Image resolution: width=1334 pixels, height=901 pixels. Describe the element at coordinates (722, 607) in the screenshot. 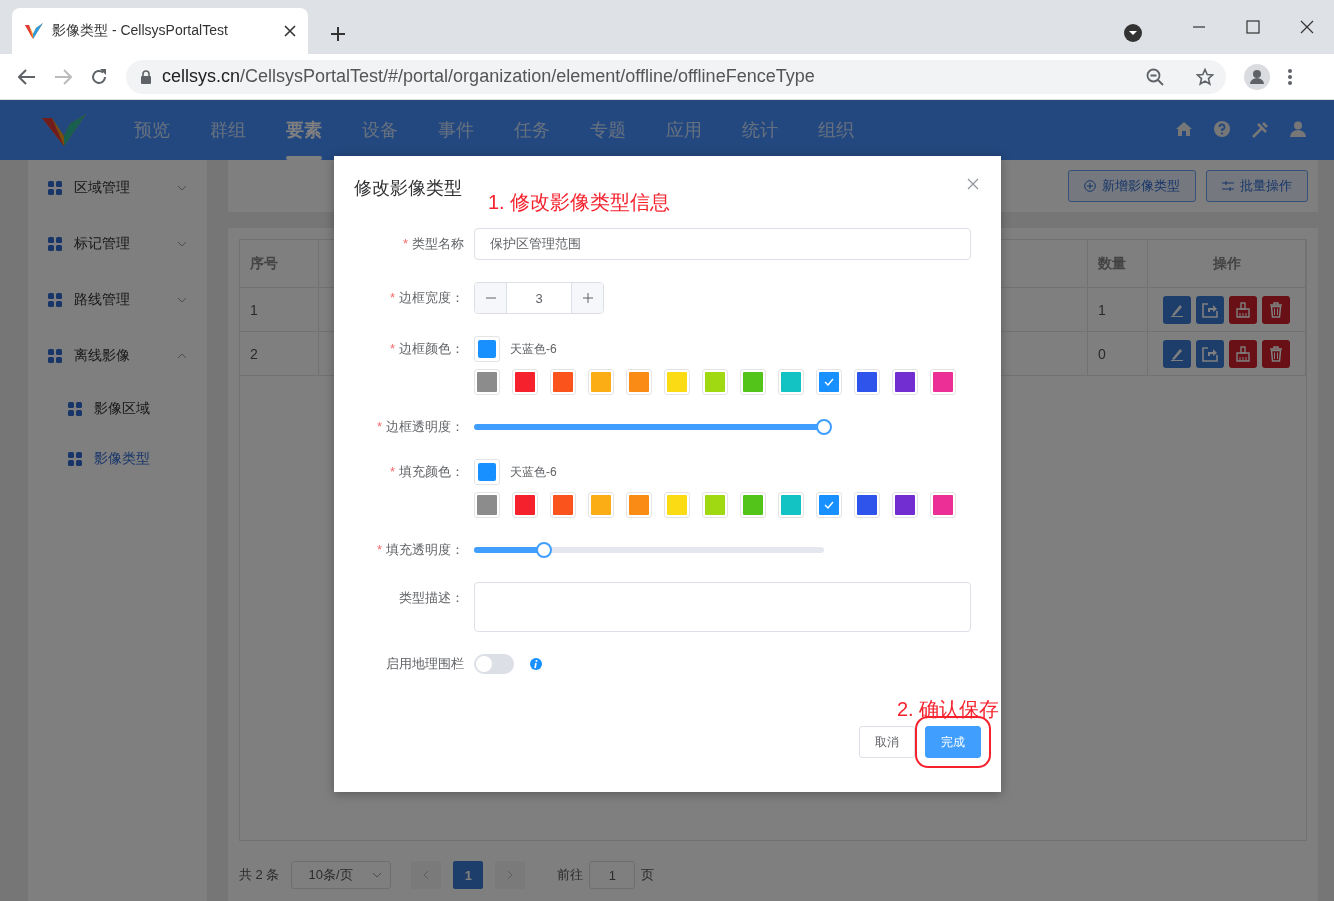

I see `description-input` at that location.